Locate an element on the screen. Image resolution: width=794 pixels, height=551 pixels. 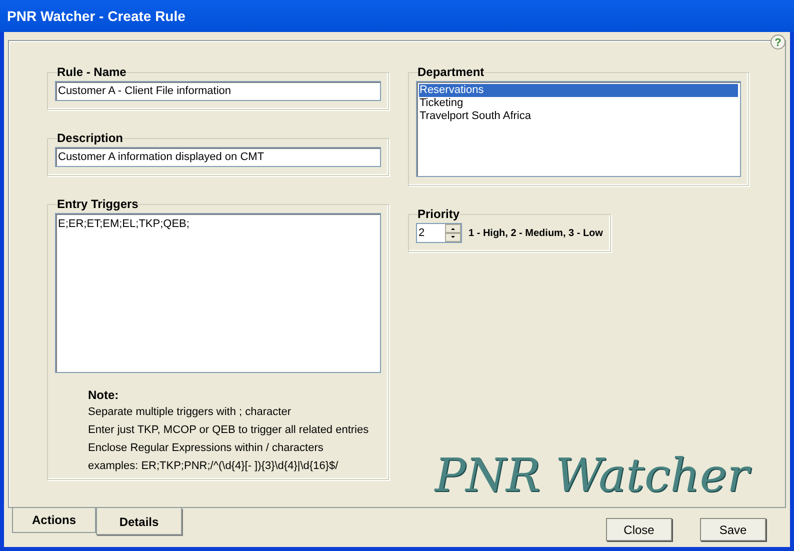
group-label: Rule - Name is located at coordinates (91, 72).